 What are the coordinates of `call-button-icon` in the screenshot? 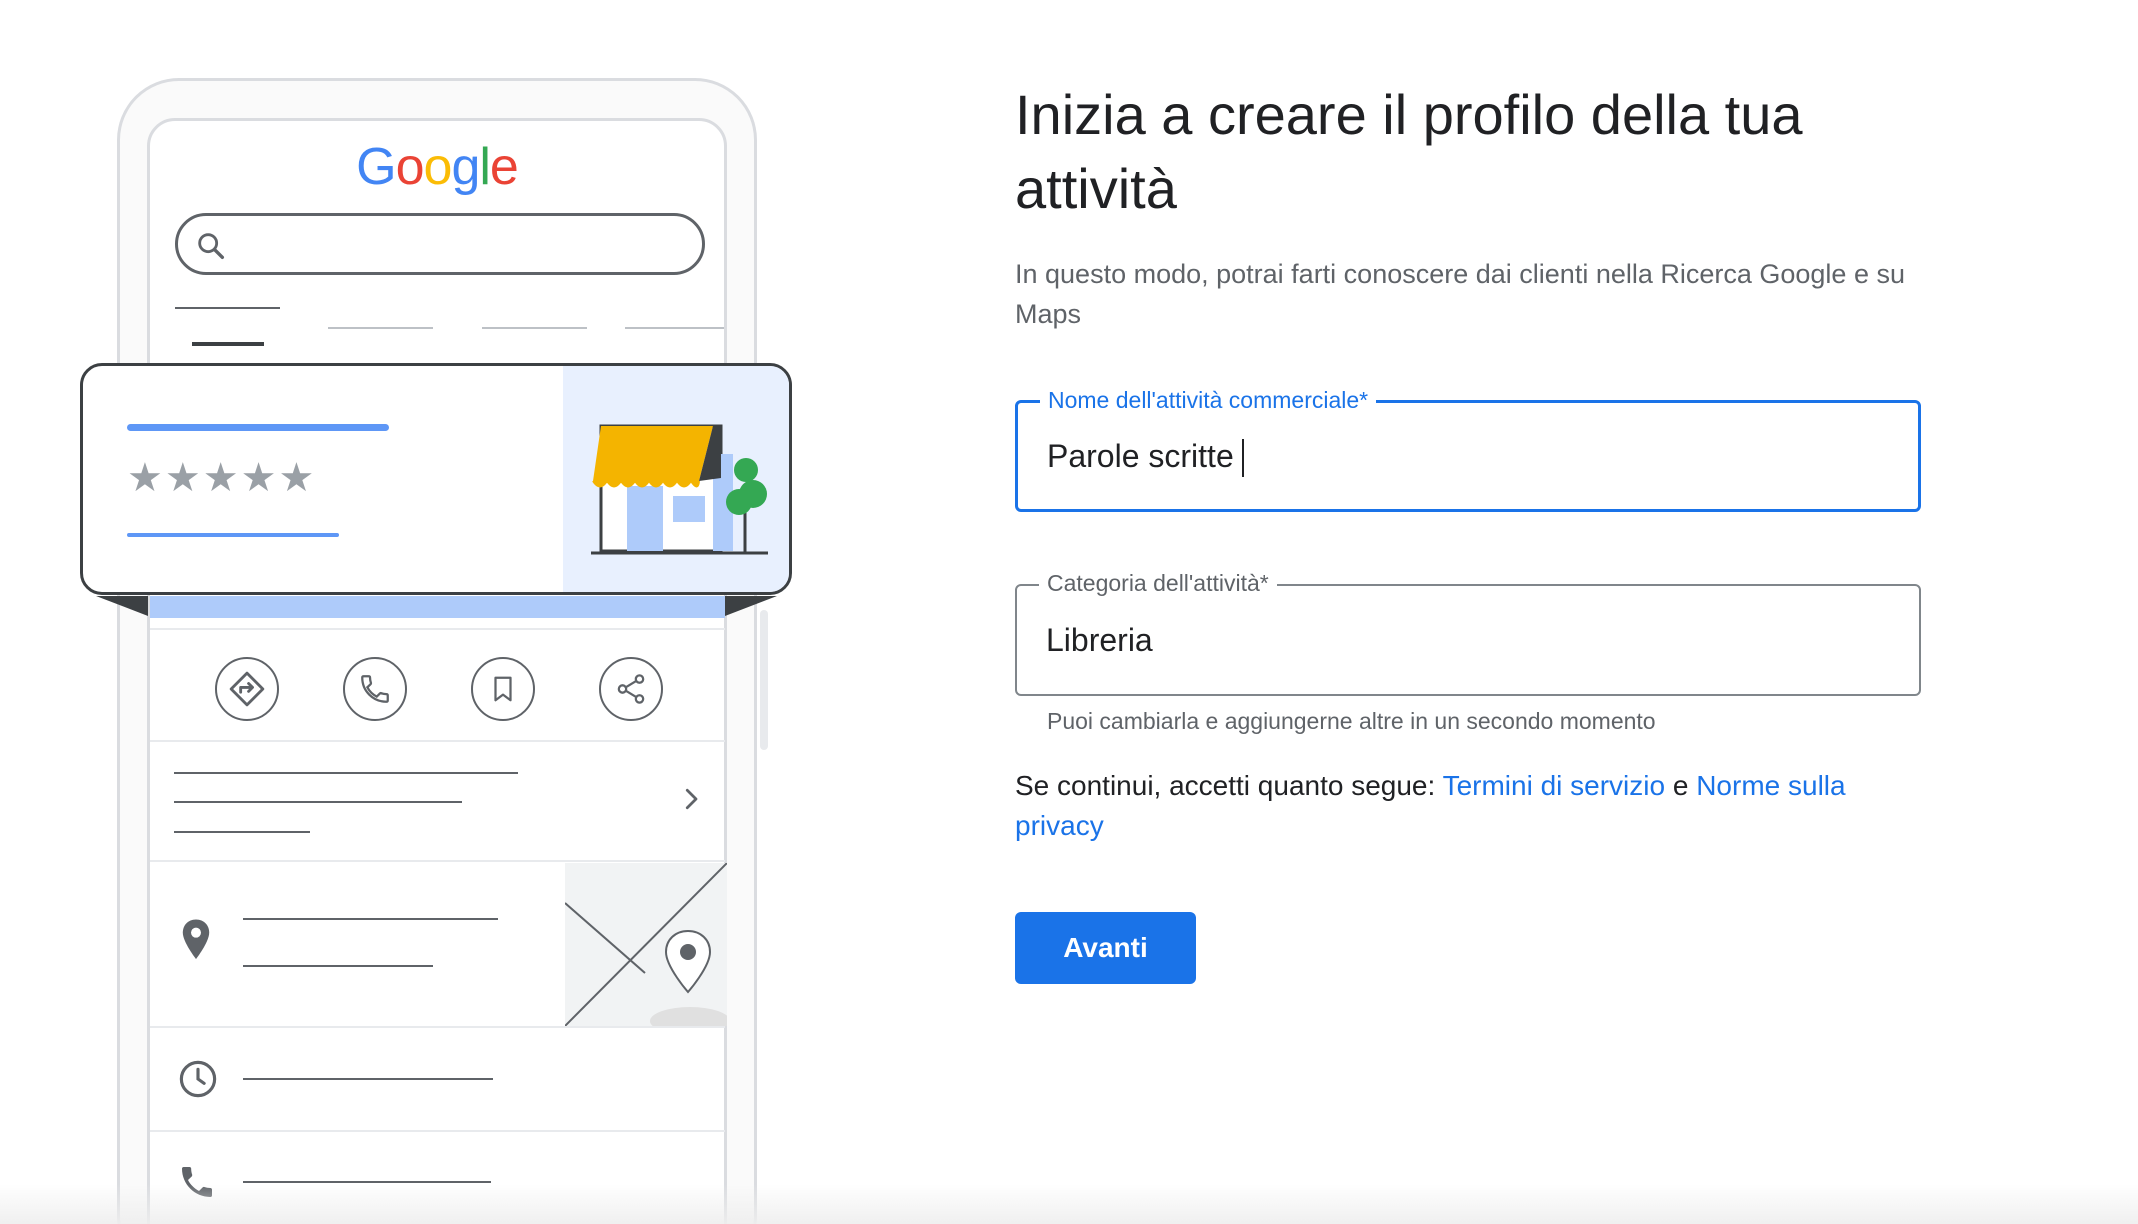 It's located at (375, 689).